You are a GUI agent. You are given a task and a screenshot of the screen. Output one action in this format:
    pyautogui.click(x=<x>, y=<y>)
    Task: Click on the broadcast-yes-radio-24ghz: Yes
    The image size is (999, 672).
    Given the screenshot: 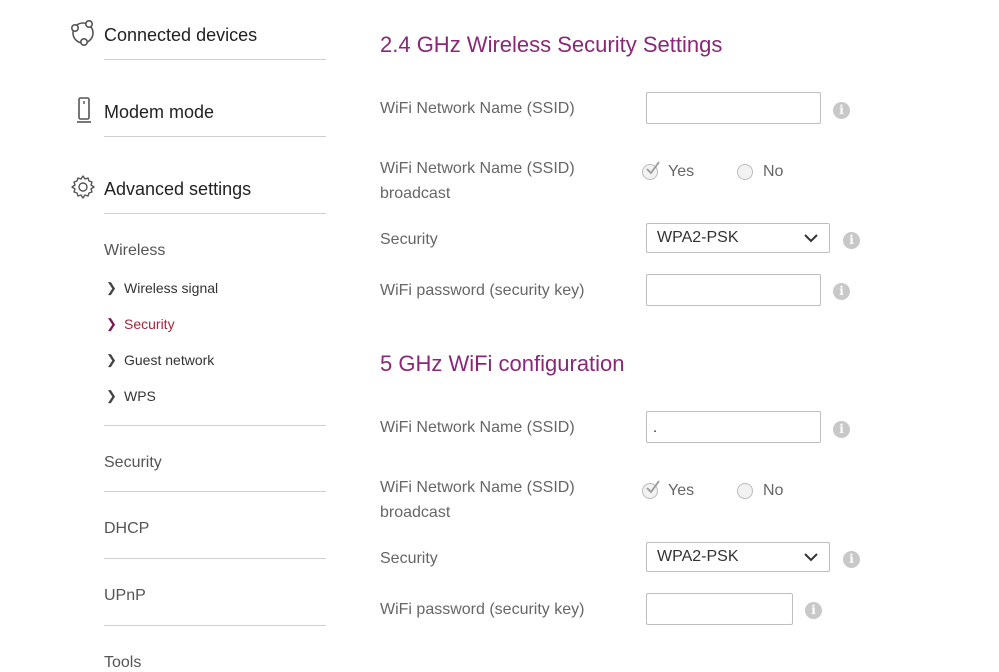 What is the action you would take?
    pyautogui.click(x=668, y=171)
    